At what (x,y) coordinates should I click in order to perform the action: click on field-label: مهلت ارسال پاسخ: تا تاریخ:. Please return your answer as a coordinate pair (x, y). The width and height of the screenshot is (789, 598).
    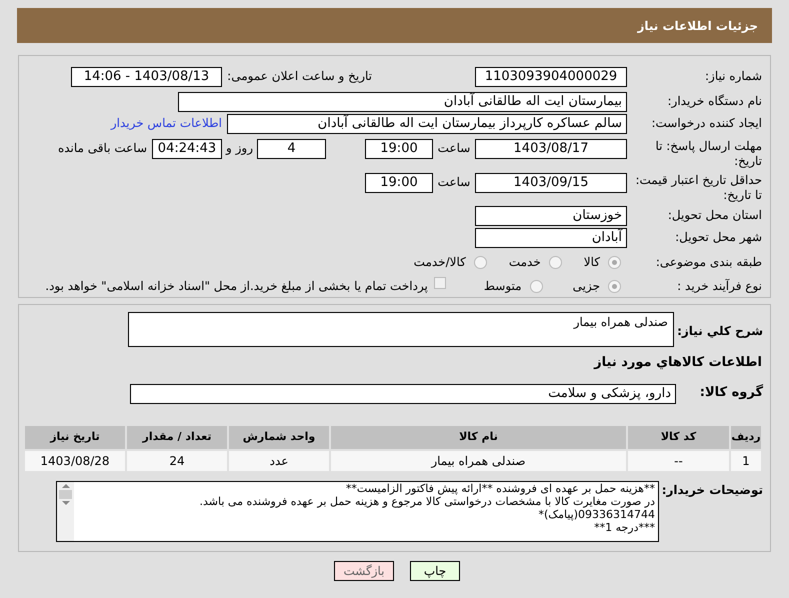
    Looking at the image, I should click on (708, 154).